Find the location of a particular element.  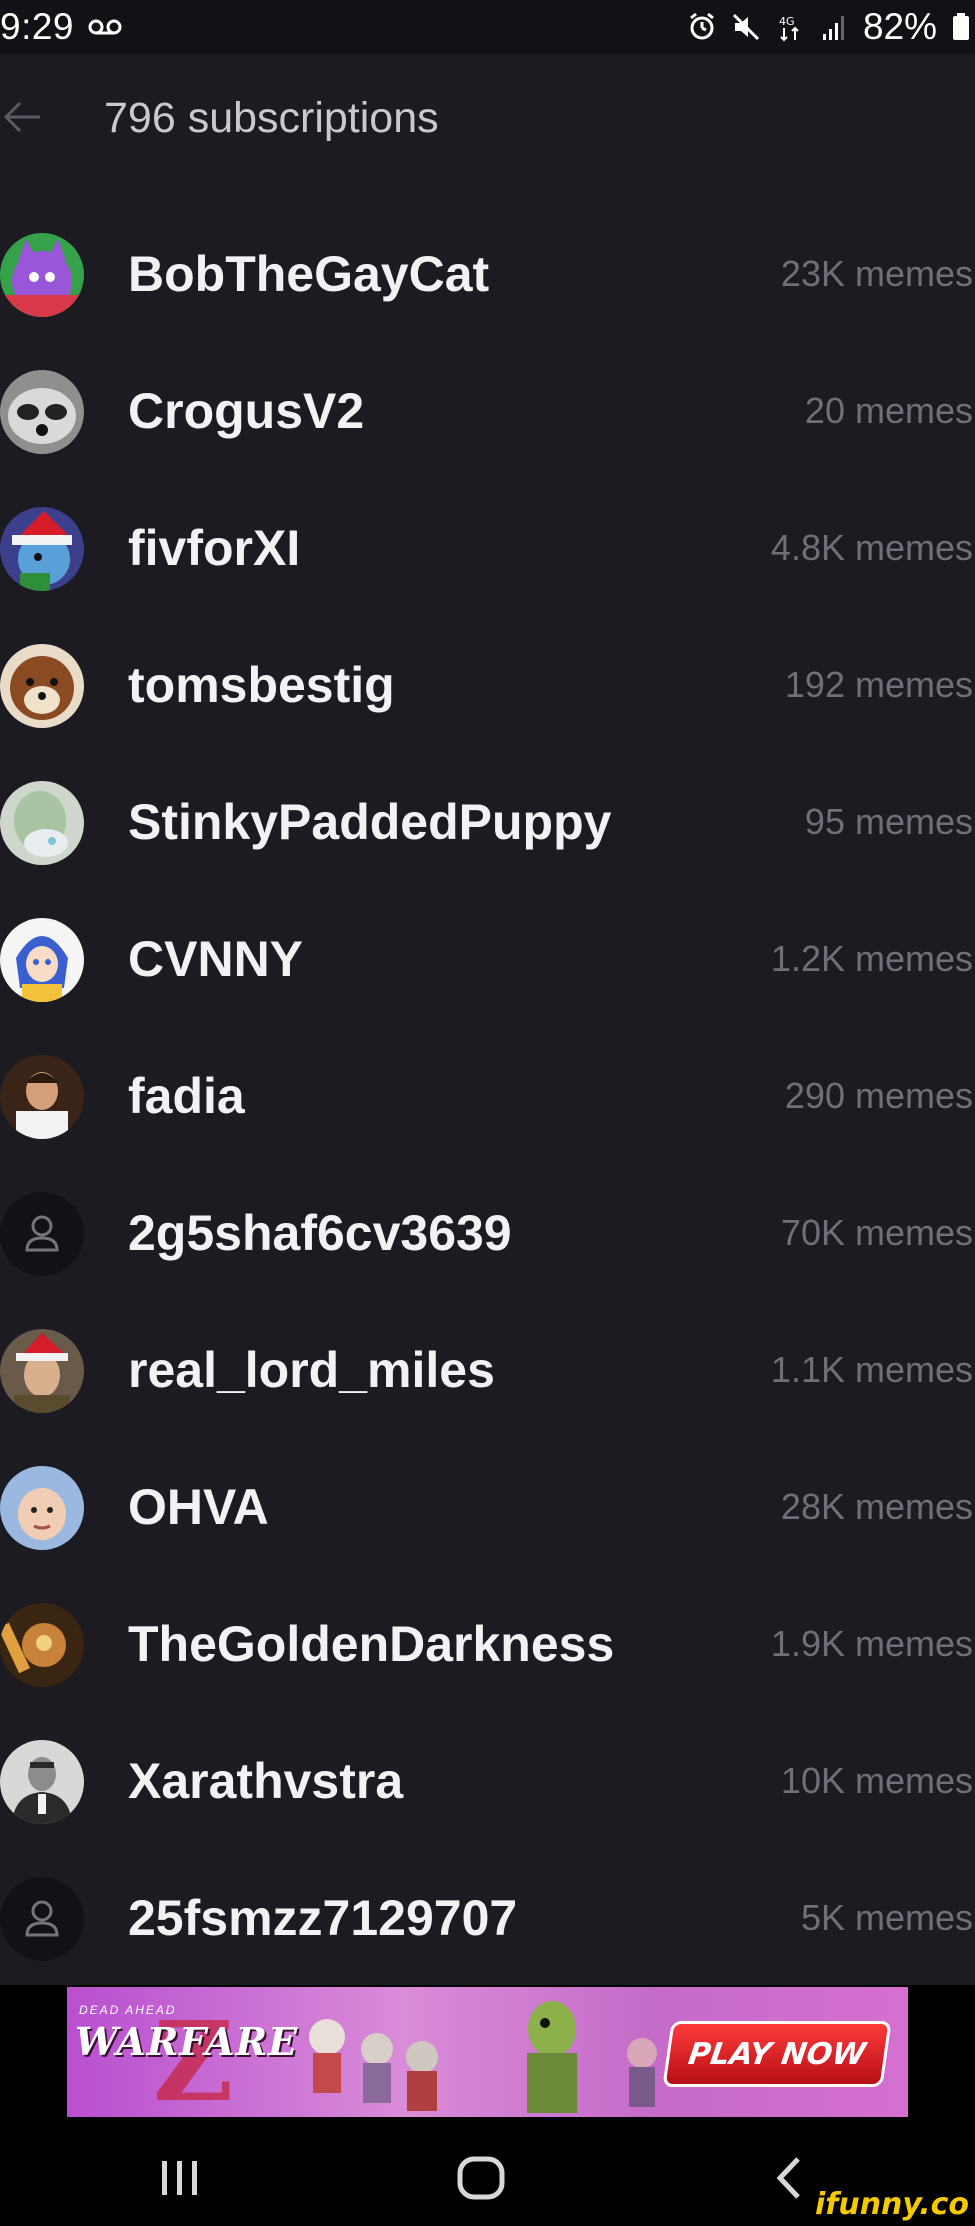

signal-icon is located at coordinates (833, 28).